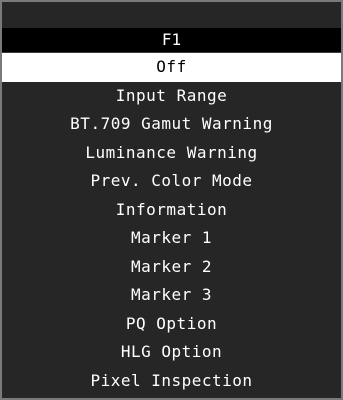  What do you see at coordinates (171, 40) in the screenshot?
I see `menu-title: F1` at bounding box center [171, 40].